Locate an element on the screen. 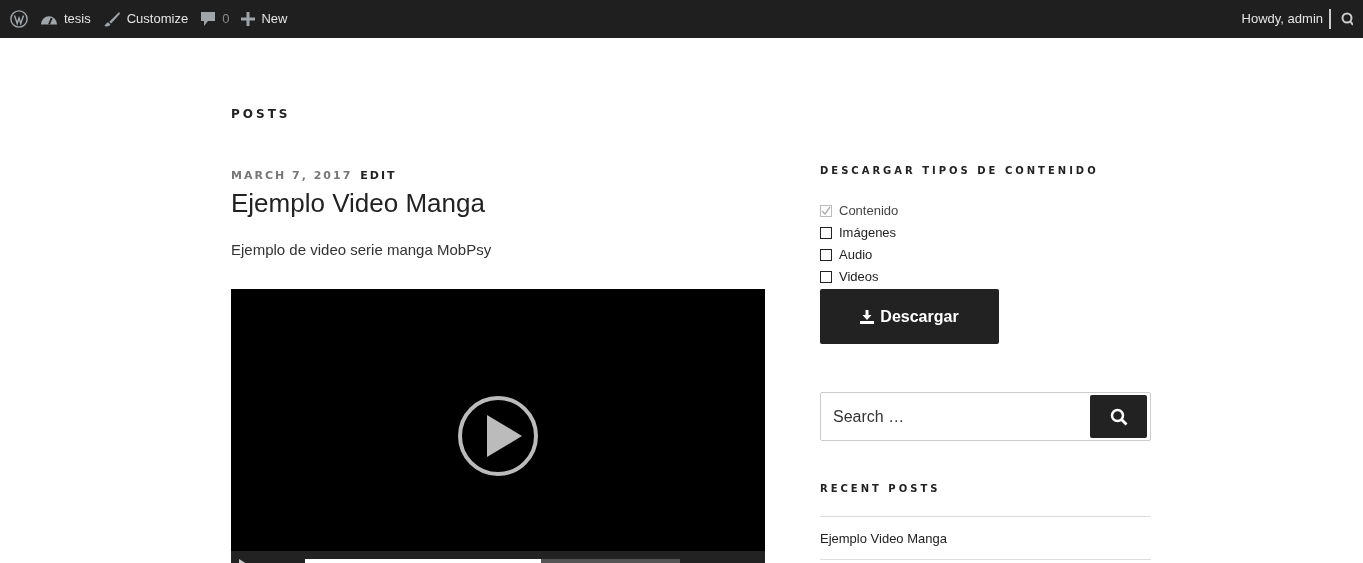 The image size is (1363, 563). post-date: MARCH 7, 2017 is located at coordinates (292, 176).